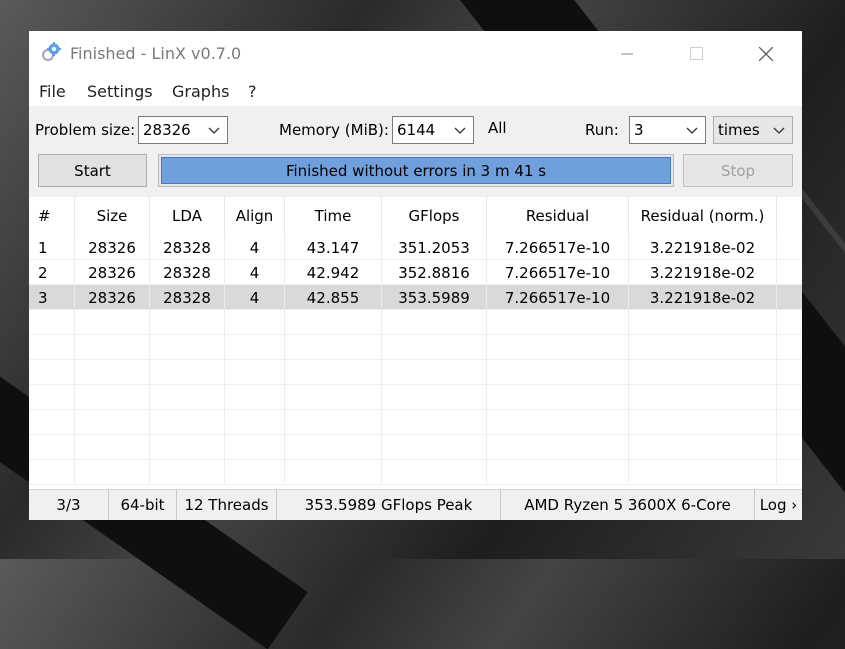  I want to click on memory-all-link: All, so click(497, 128).